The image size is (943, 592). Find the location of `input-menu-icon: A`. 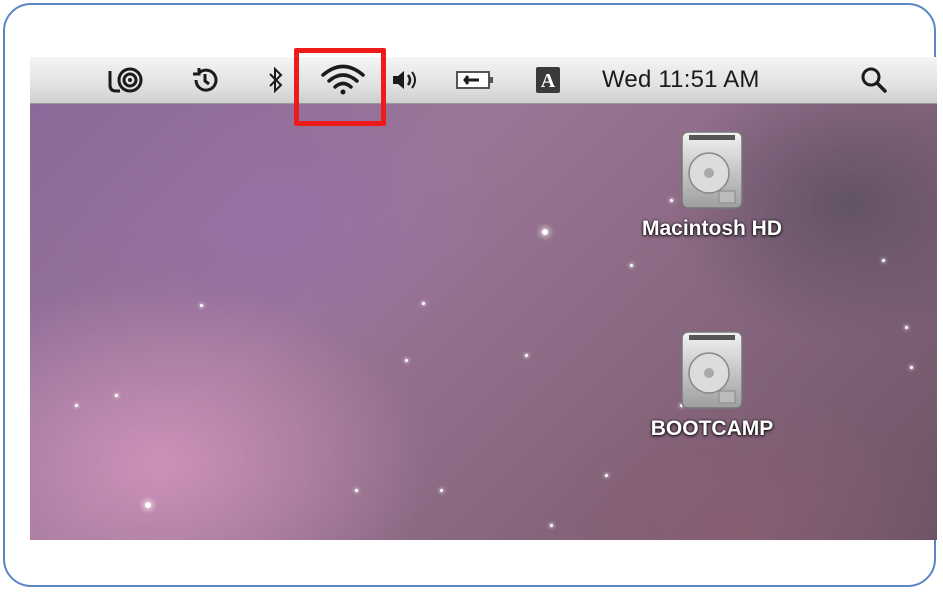

input-menu-icon: A is located at coordinates (548, 80).